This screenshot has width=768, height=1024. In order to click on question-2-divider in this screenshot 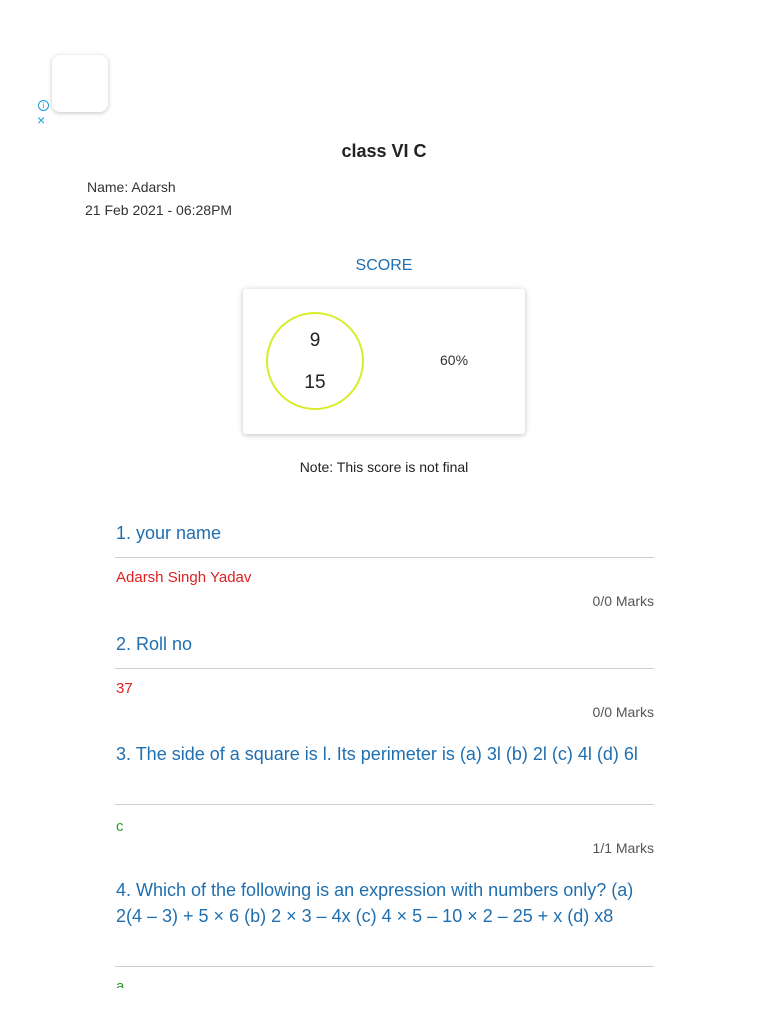, I will do `click(384, 668)`.